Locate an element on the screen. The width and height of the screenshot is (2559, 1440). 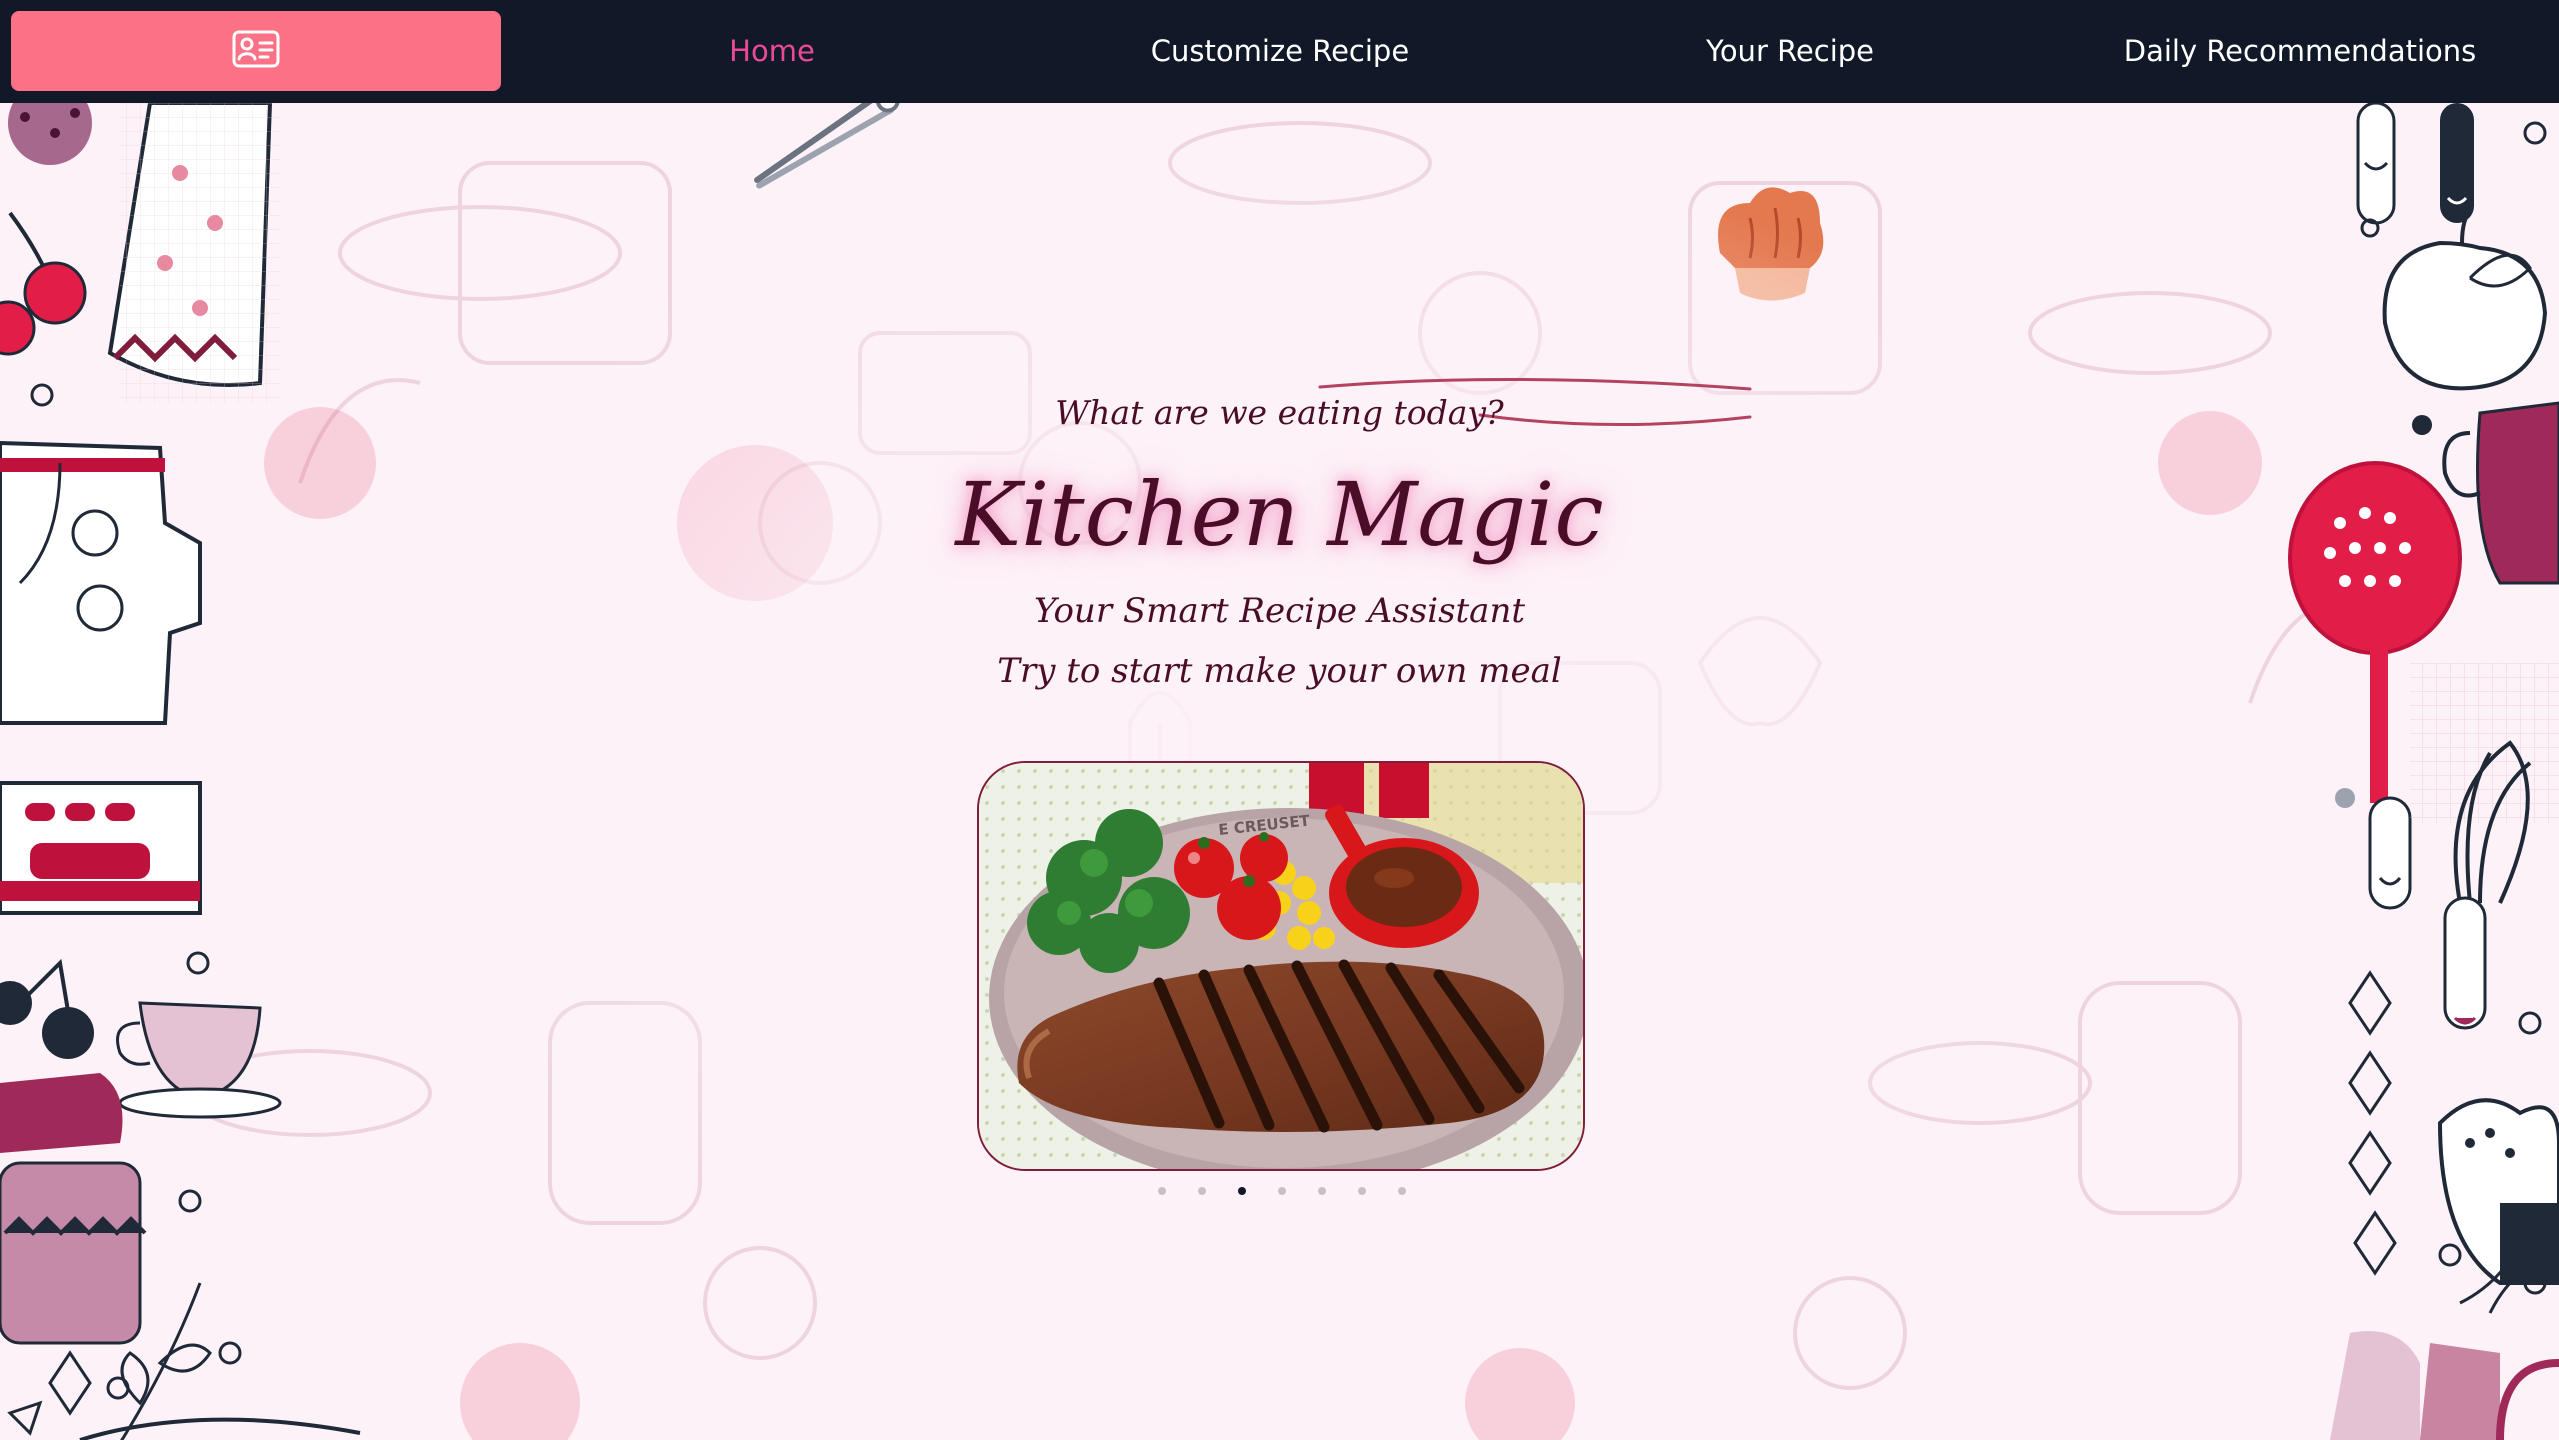
steak-plate-image: E CREUSET is located at coordinates (1281, 966).